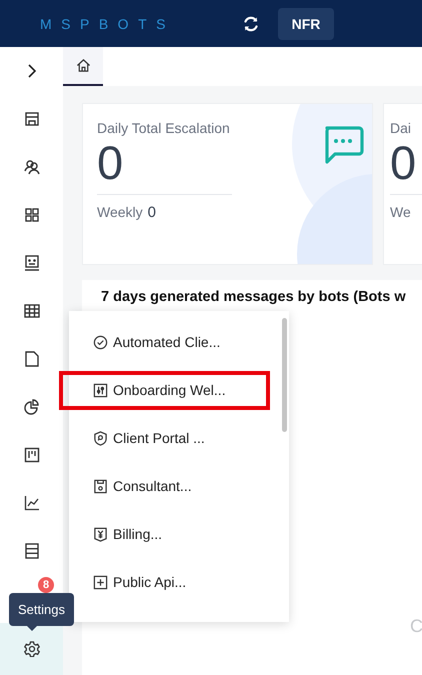  Describe the element at coordinates (32, 215) in the screenshot. I see `grid-icon` at that location.